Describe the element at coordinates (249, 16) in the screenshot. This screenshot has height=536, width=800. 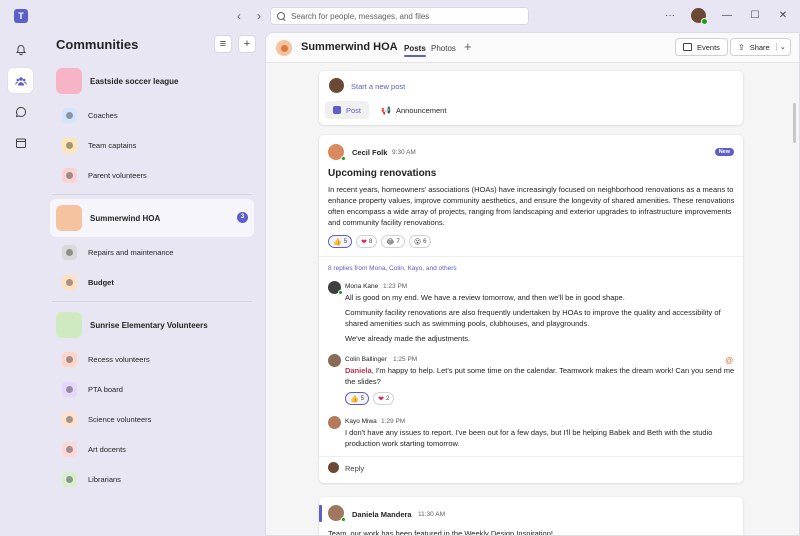
I see `history-nav: ‹ ›` at that location.